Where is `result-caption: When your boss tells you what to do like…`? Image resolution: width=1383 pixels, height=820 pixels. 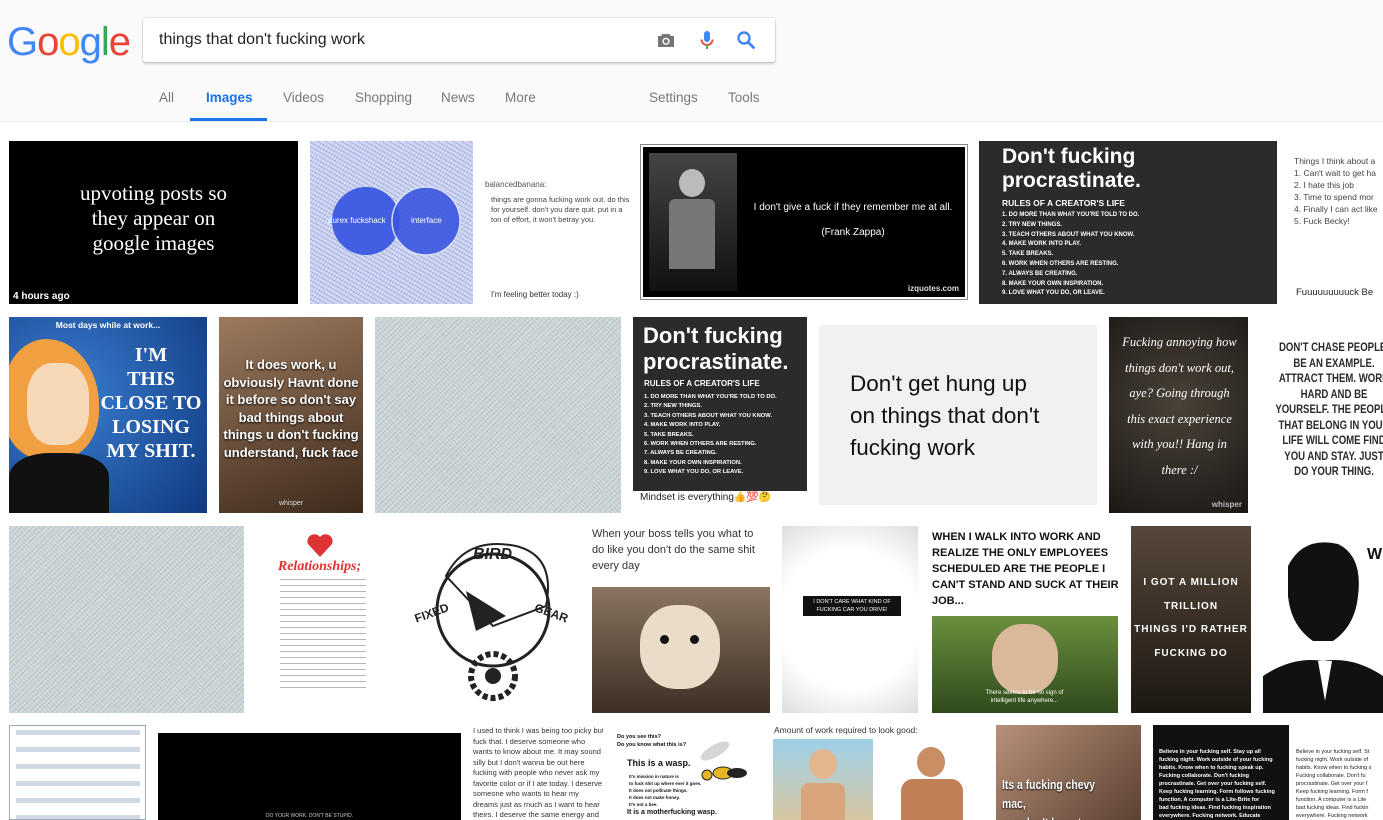
result-caption: When your boss tells you what to do like… is located at coordinates (673, 550).